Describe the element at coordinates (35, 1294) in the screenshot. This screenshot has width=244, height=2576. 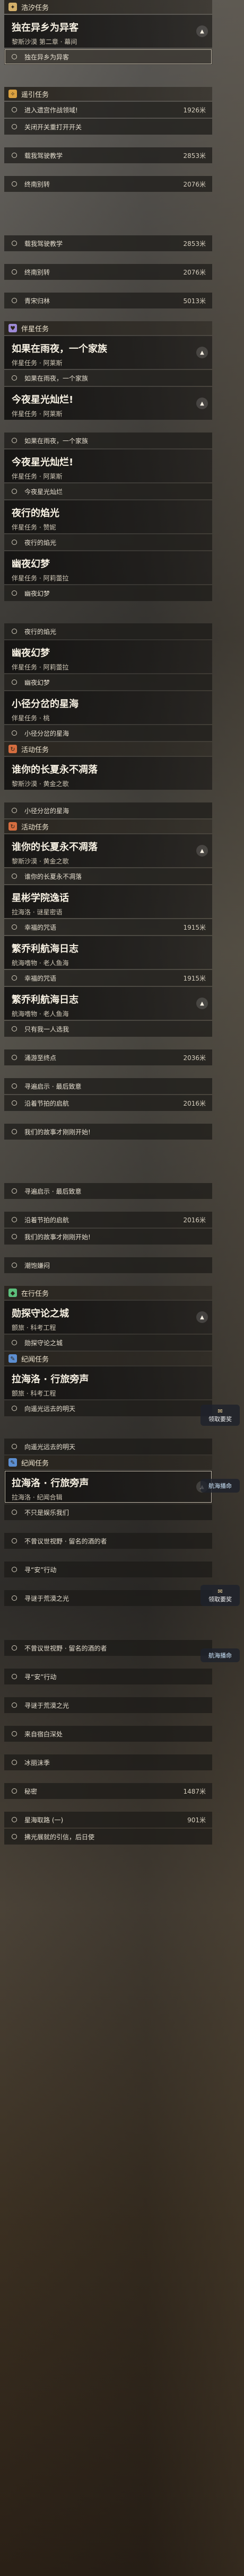
I see `category-label: 在行任务` at that location.